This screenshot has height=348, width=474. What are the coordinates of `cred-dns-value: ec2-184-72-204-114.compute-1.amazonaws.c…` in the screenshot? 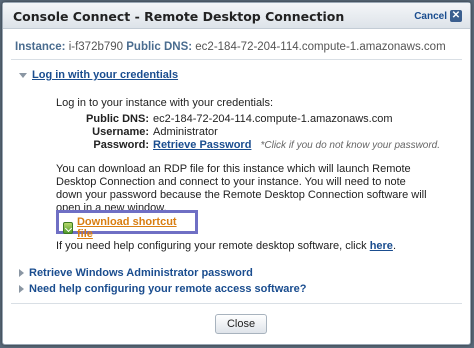 It's located at (273, 119).